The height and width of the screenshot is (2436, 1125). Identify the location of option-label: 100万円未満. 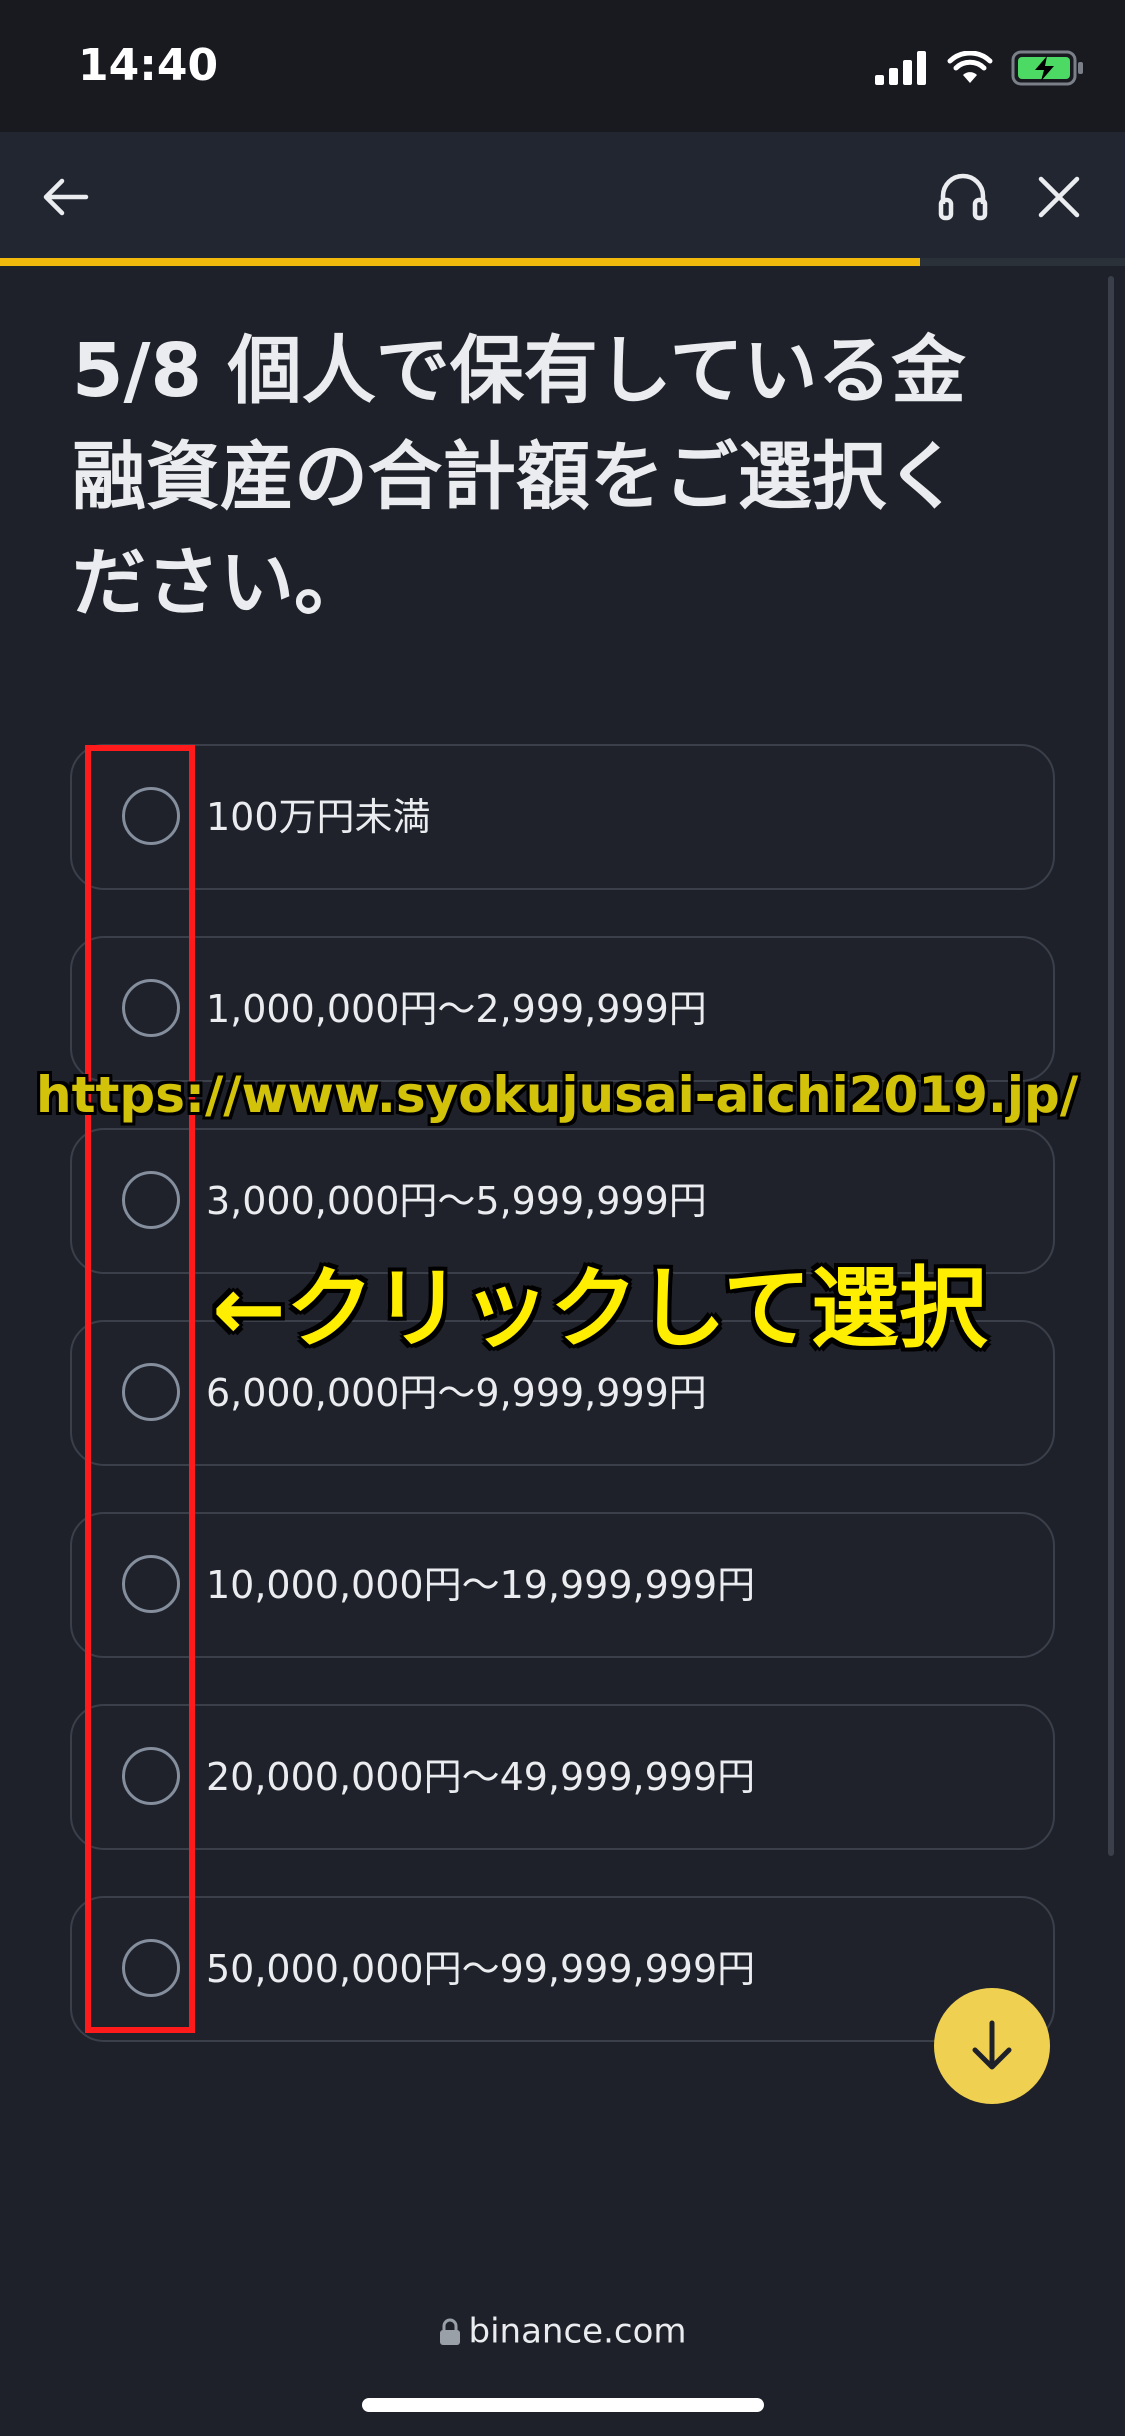
(318, 817).